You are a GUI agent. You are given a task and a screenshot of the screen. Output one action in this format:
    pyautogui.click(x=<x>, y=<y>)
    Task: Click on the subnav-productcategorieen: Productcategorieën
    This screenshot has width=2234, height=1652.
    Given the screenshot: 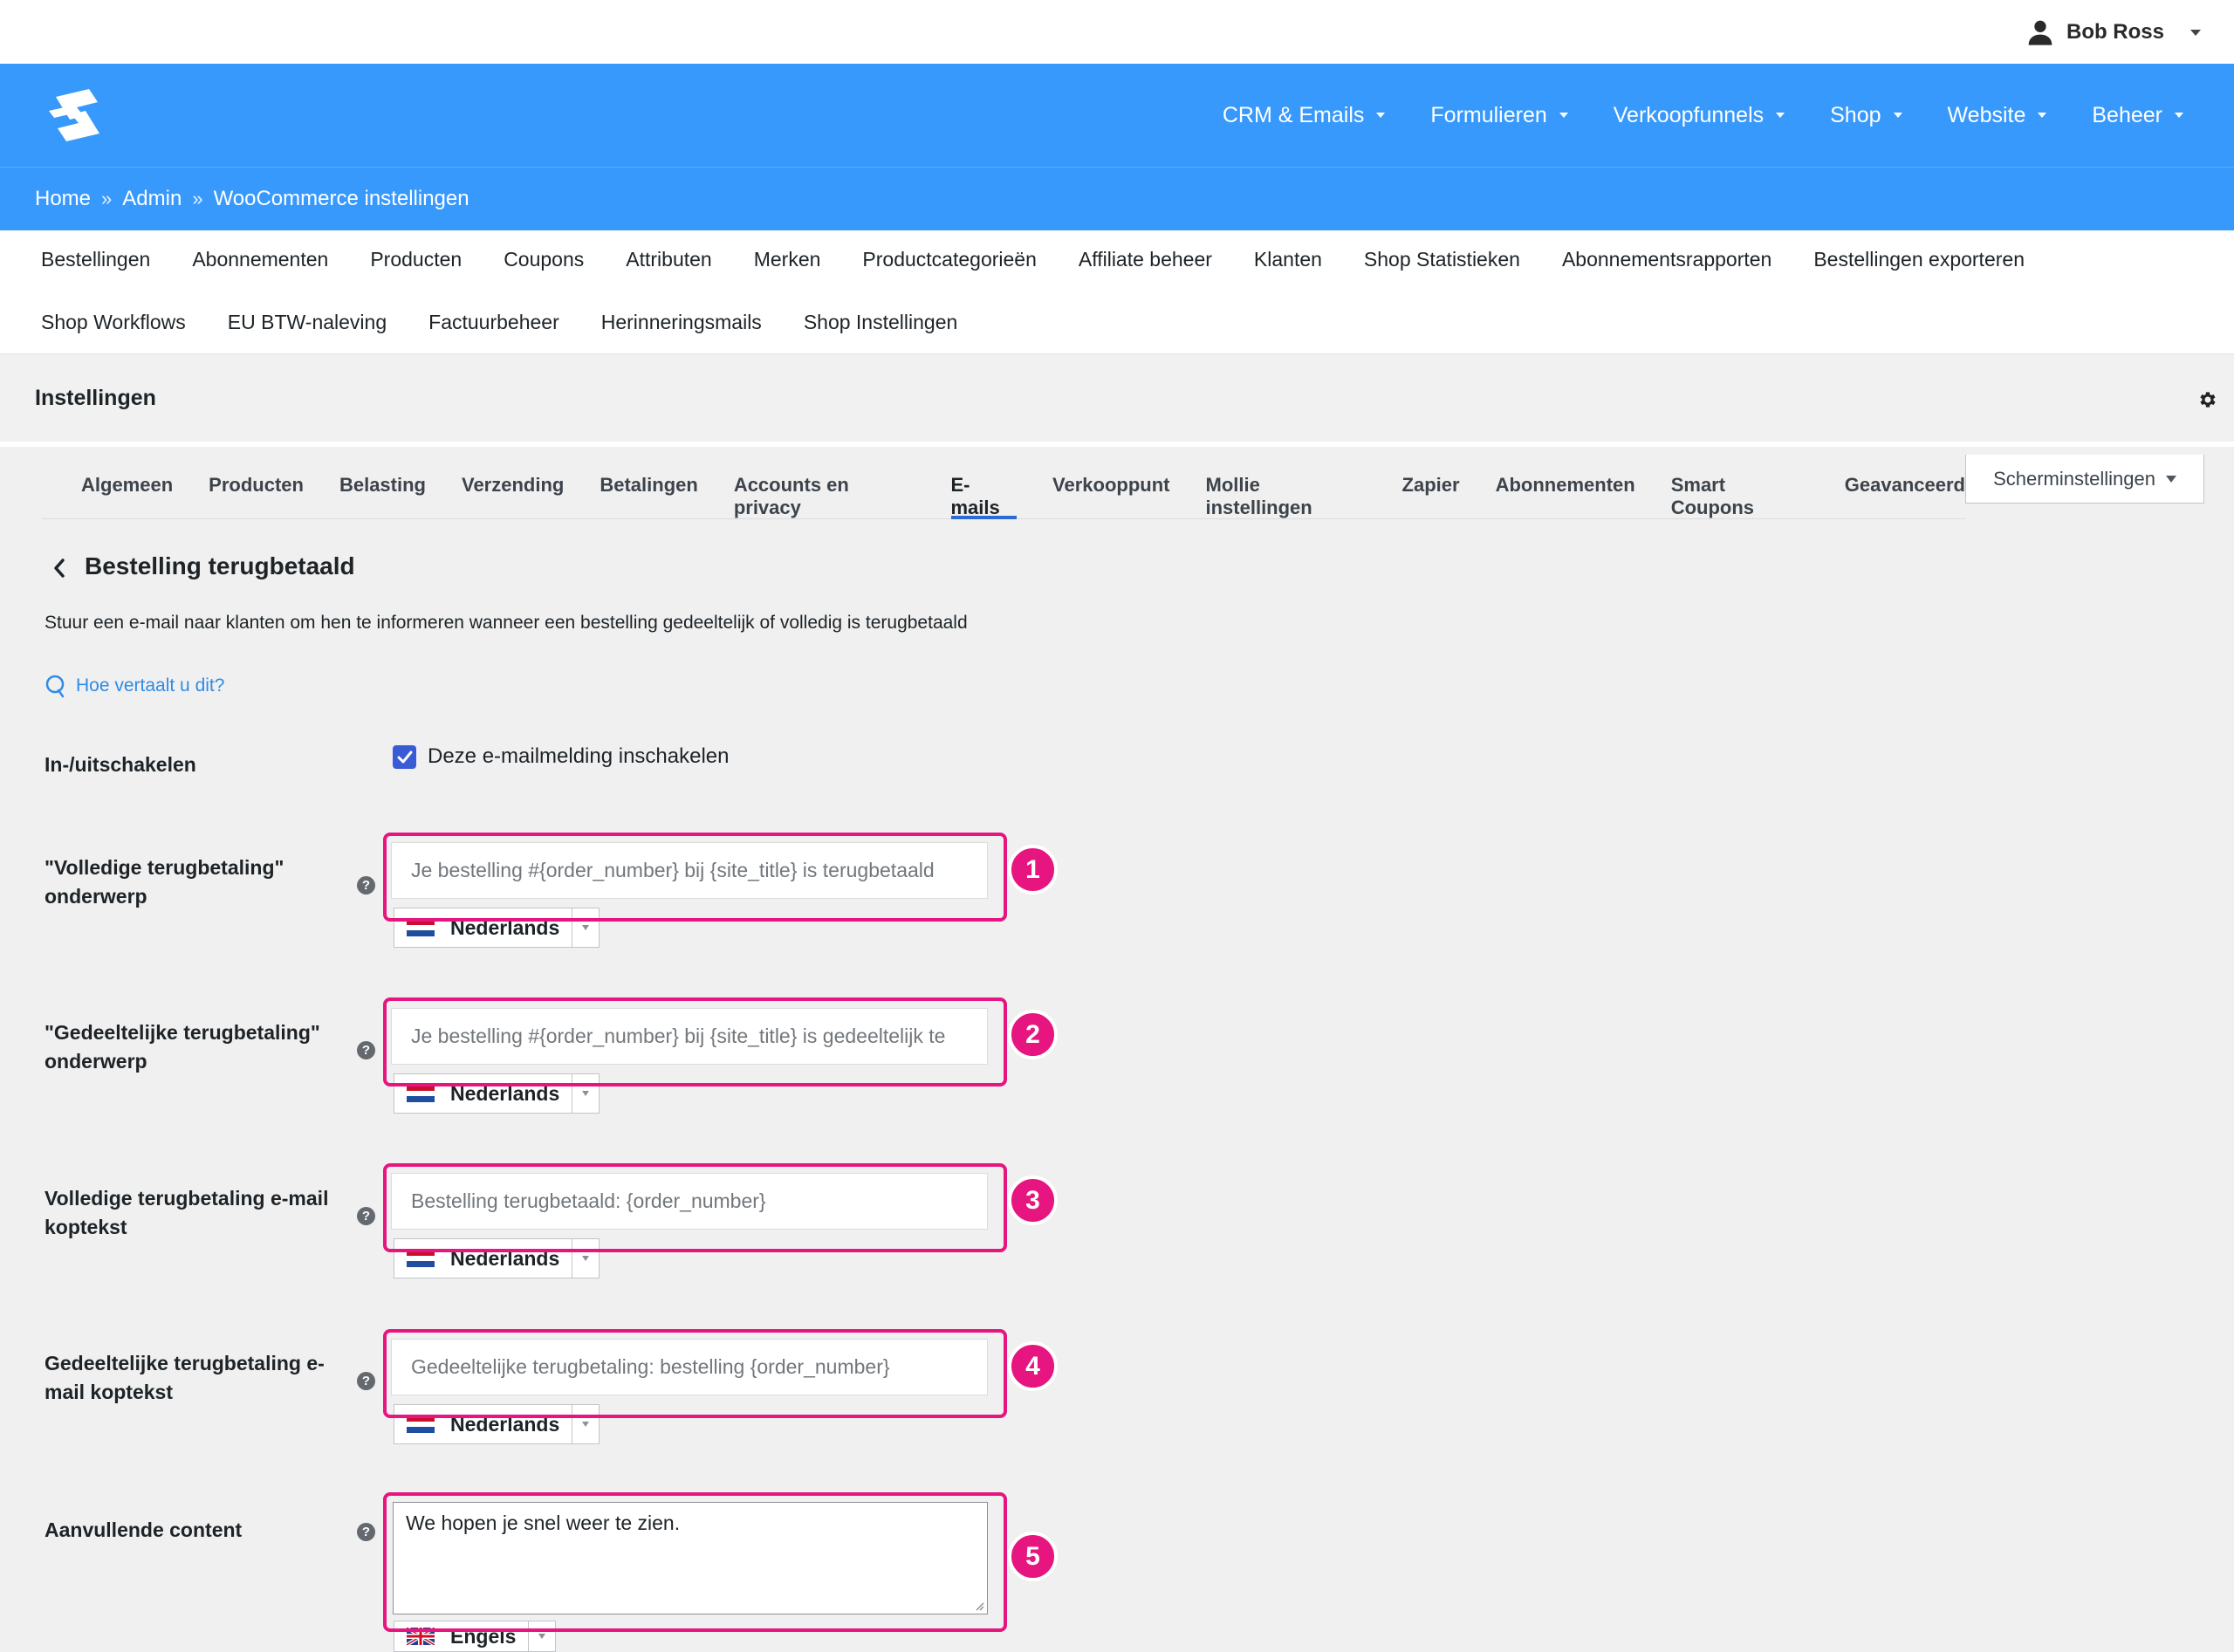 What is the action you would take?
    pyautogui.click(x=949, y=259)
    